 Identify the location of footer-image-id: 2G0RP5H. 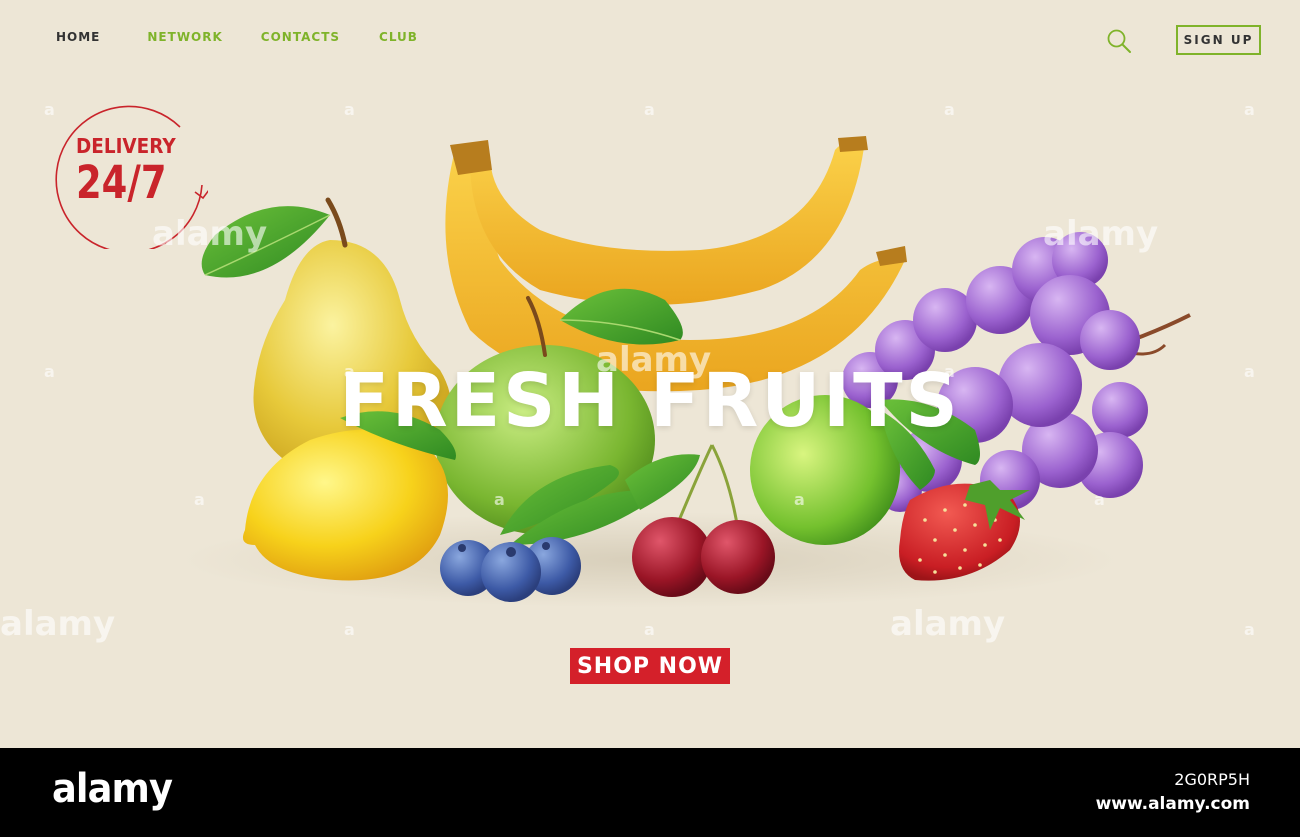
(1212, 779).